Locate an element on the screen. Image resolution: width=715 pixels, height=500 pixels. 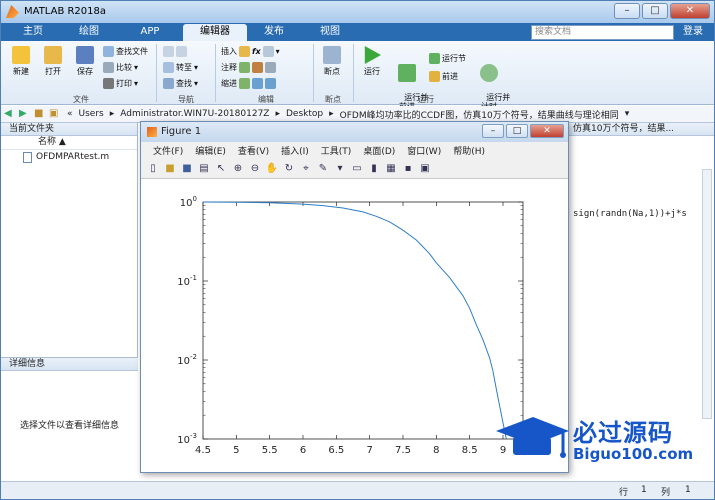
uncomment-icon is located at coordinates (257, 67).